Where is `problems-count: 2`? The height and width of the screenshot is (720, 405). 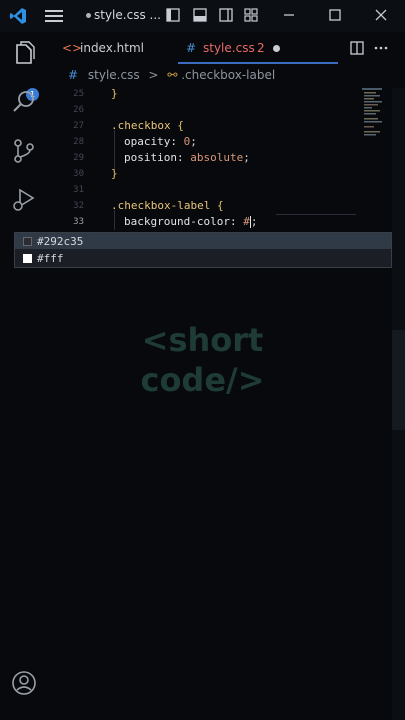 problems-count: 2 is located at coordinates (261, 48).